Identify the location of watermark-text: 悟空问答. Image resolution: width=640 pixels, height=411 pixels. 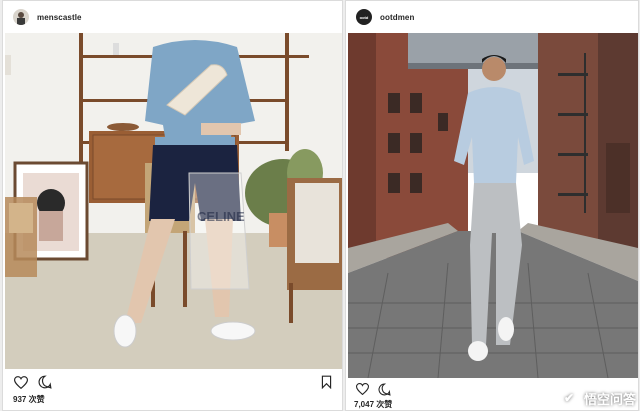
(609, 399).